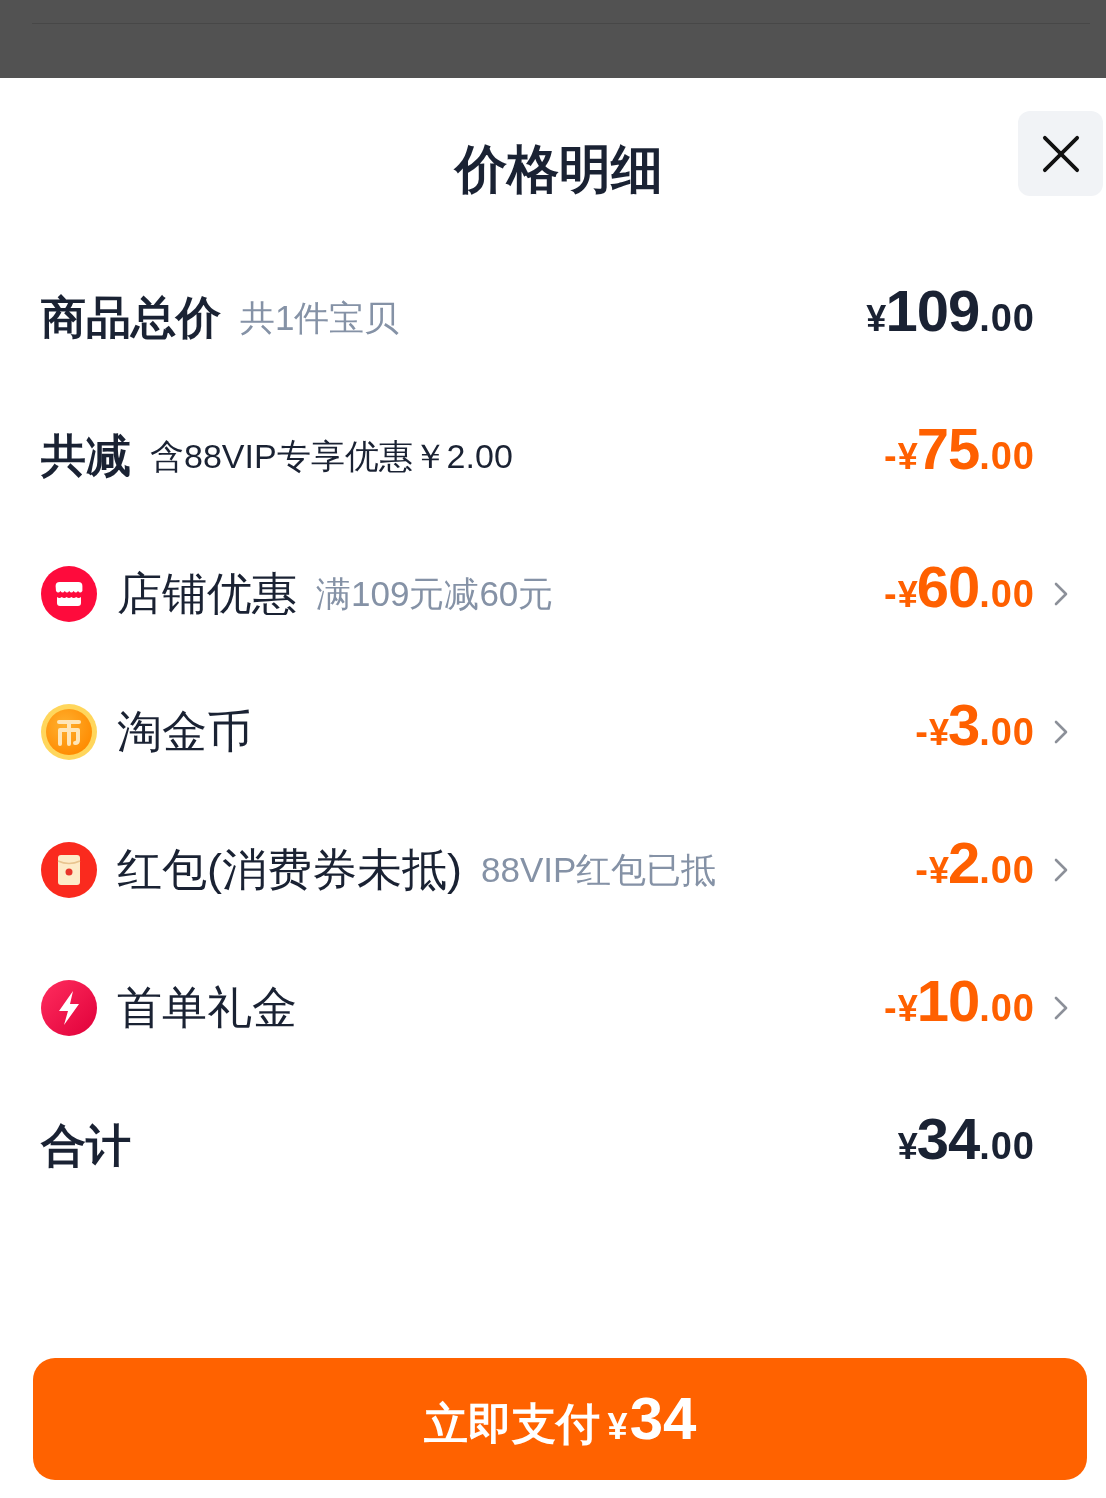  I want to click on row-note: 88VIP红包已抵, so click(599, 870).